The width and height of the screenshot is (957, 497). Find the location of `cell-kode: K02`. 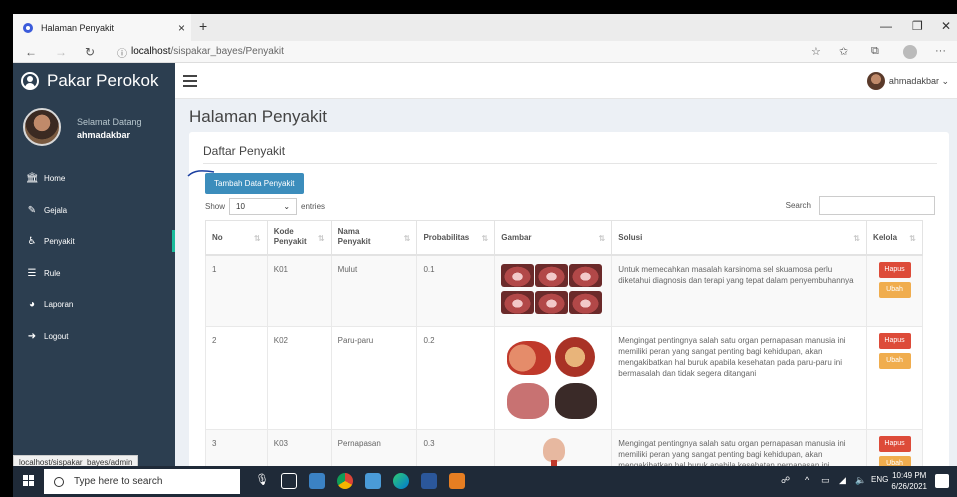

cell-kode: K02 is located at coordinates (299, 377).